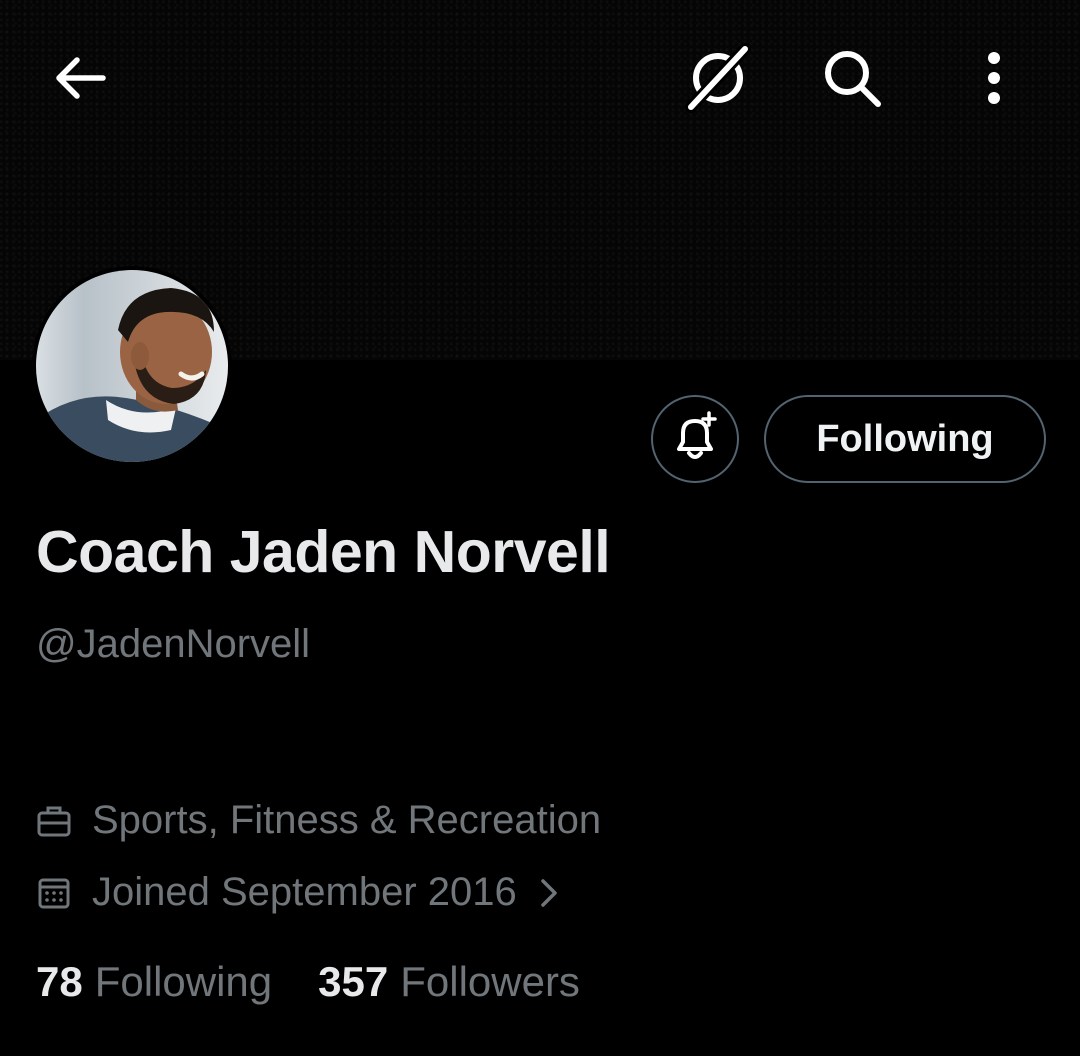  I want to click on back-button, so click(80, 80).